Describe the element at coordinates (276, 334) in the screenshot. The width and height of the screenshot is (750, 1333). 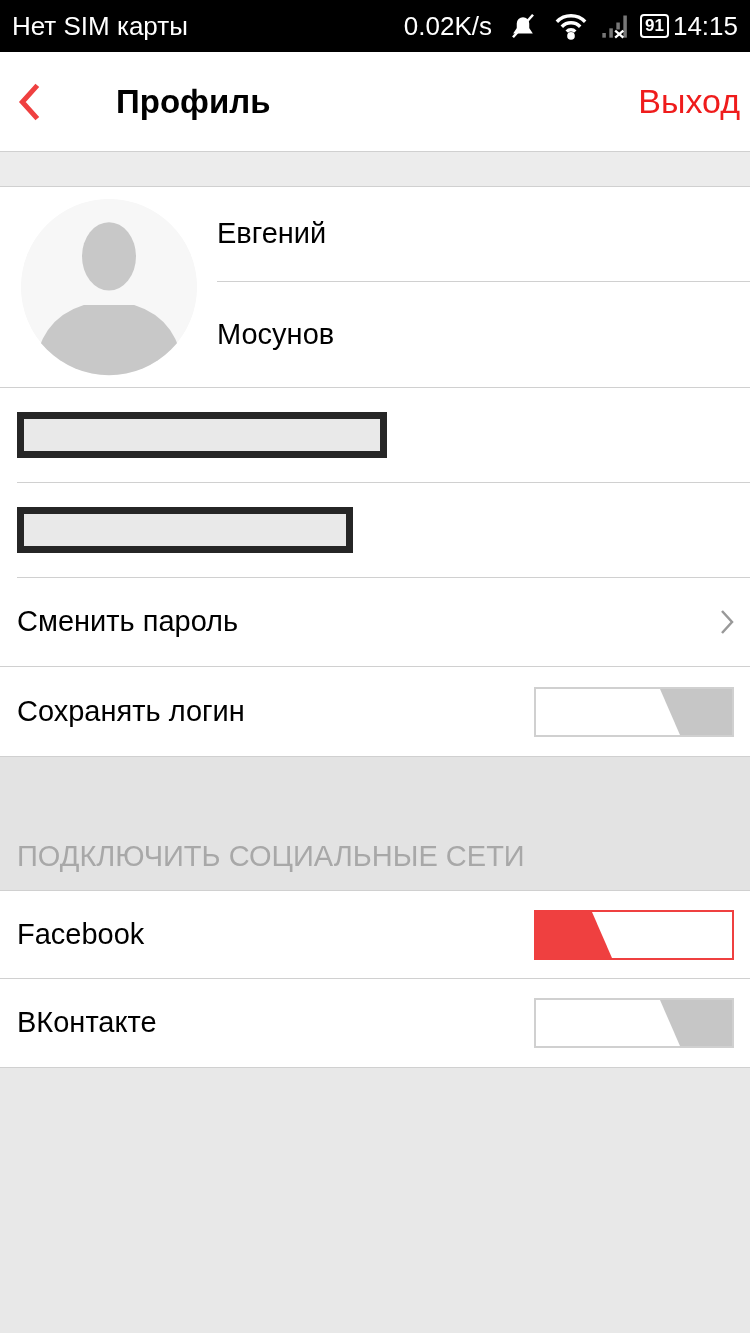
I see `last-name: Мосунов` at that location.